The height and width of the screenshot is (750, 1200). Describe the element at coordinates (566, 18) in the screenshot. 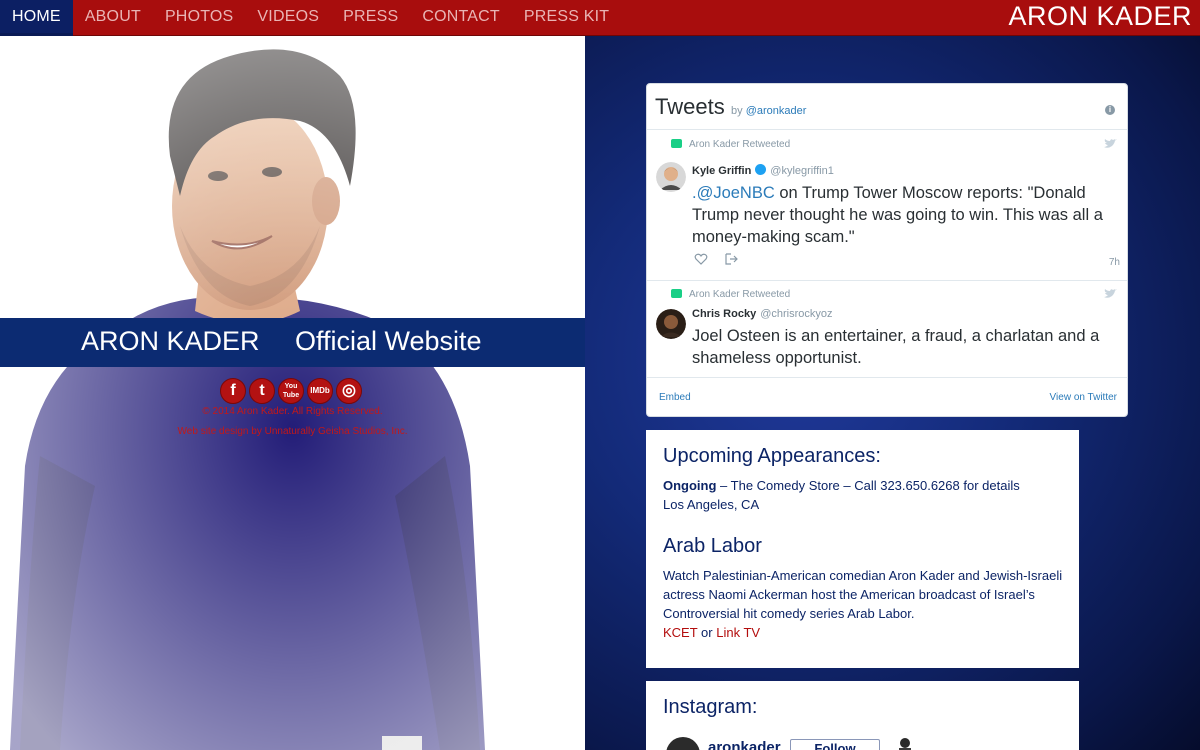

I see `nav-press-kit: PRESS KIT` at that location.